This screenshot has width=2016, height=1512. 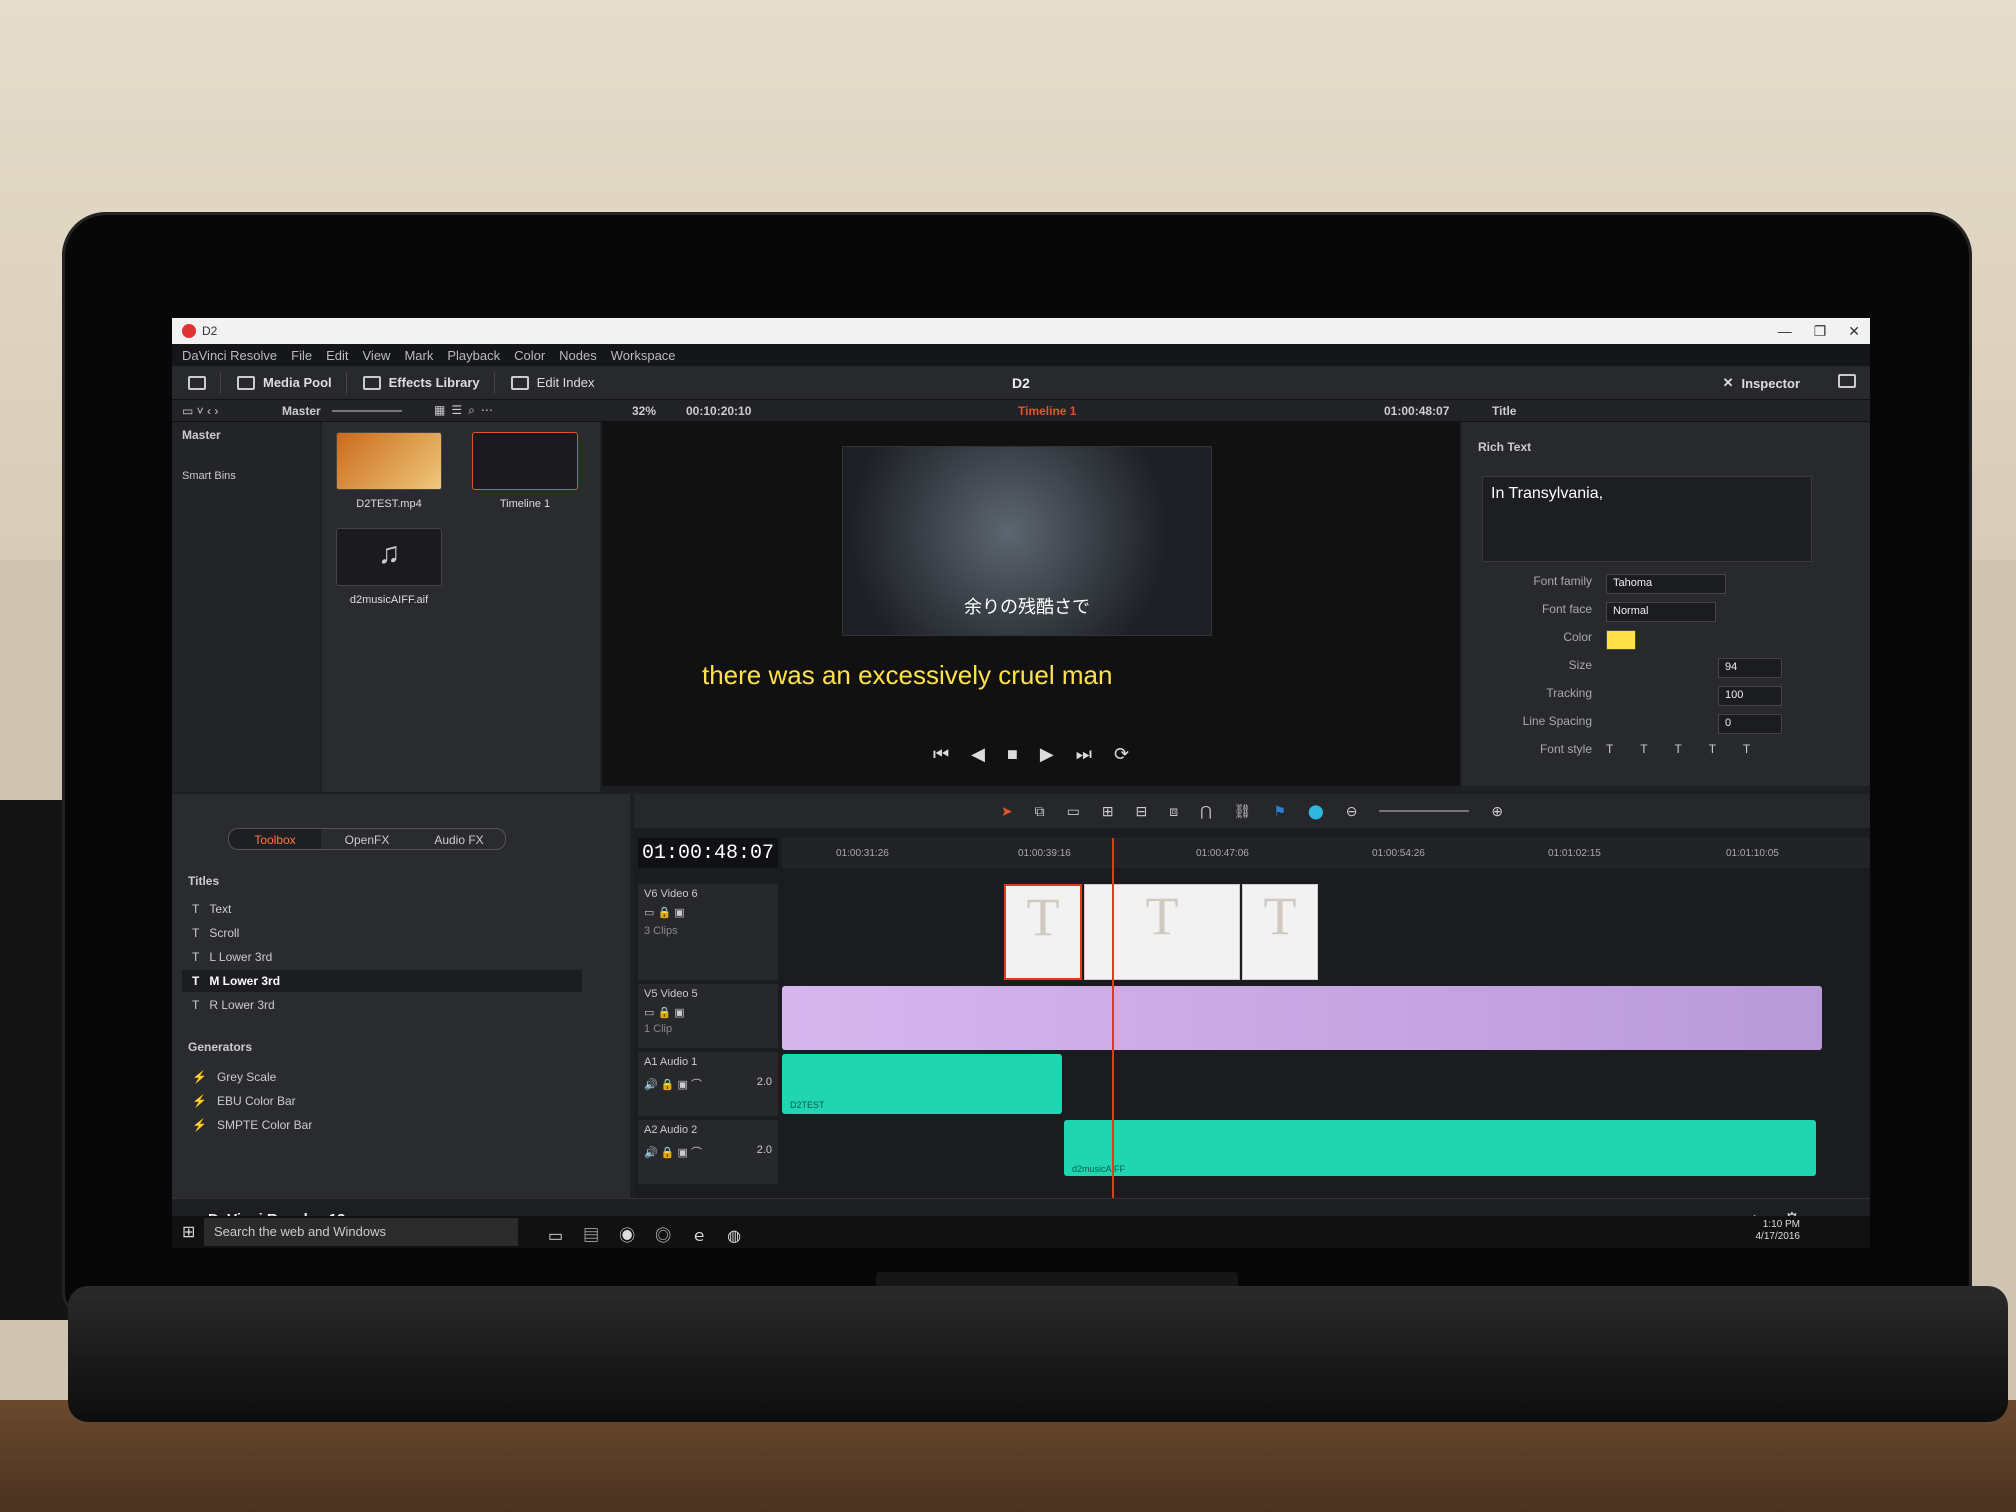 What do you see at coordinates (382, 1101) in the screenshot?
I see `generator-ebu-color-bar: ⚡ EBU Color Bar` at bounding box center [382, 1101].